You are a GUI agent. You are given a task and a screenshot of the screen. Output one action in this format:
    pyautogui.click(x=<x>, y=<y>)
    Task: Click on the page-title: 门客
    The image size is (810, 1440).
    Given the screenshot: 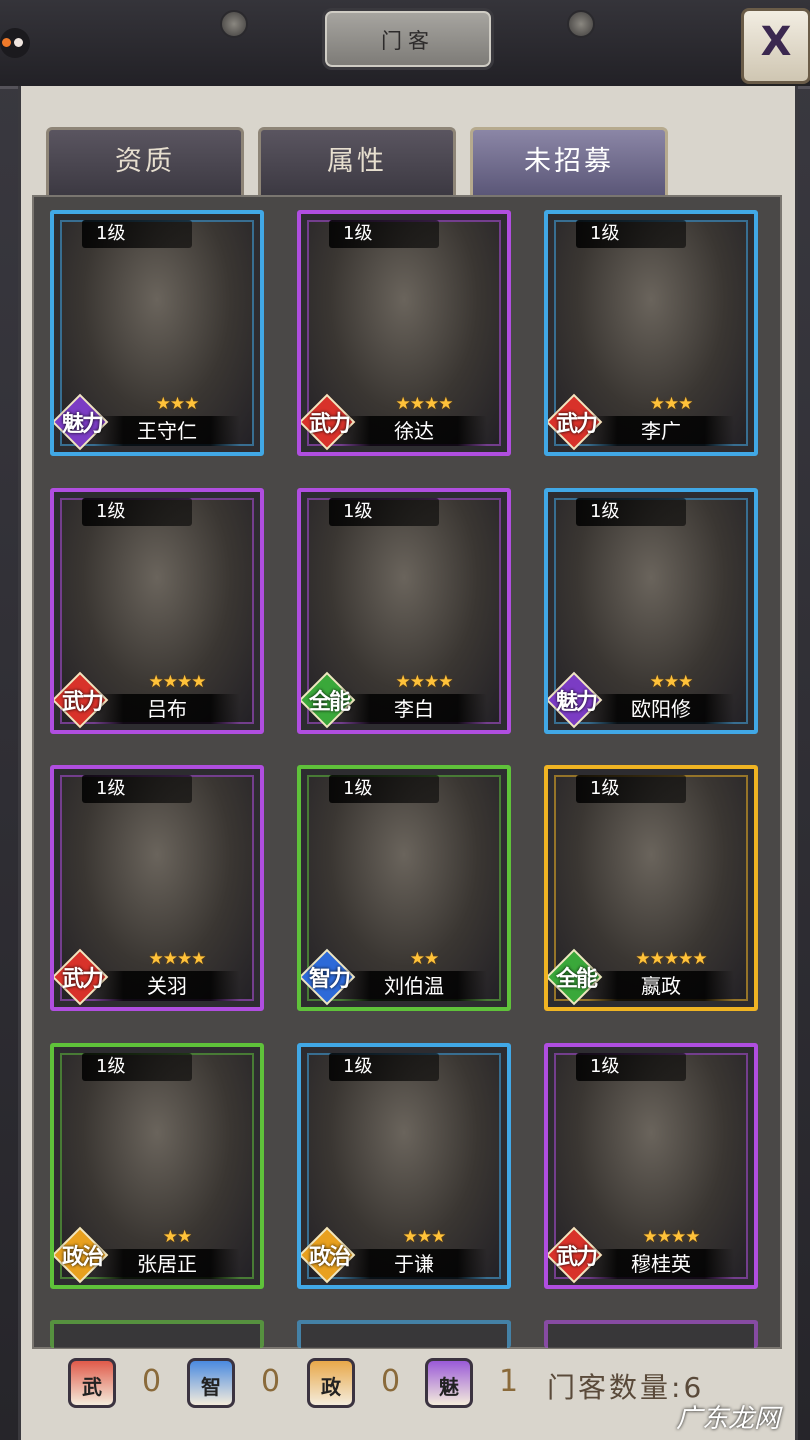 What is the action you would take?
    pyautogui.click(x=408, y=41)
    